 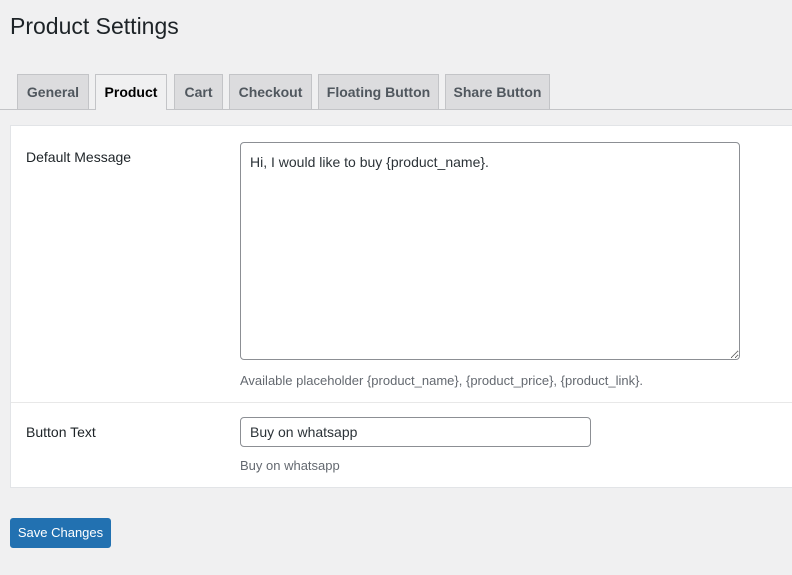 I want to click on tab-checkout: Checkout, so click(x=270, y=91).